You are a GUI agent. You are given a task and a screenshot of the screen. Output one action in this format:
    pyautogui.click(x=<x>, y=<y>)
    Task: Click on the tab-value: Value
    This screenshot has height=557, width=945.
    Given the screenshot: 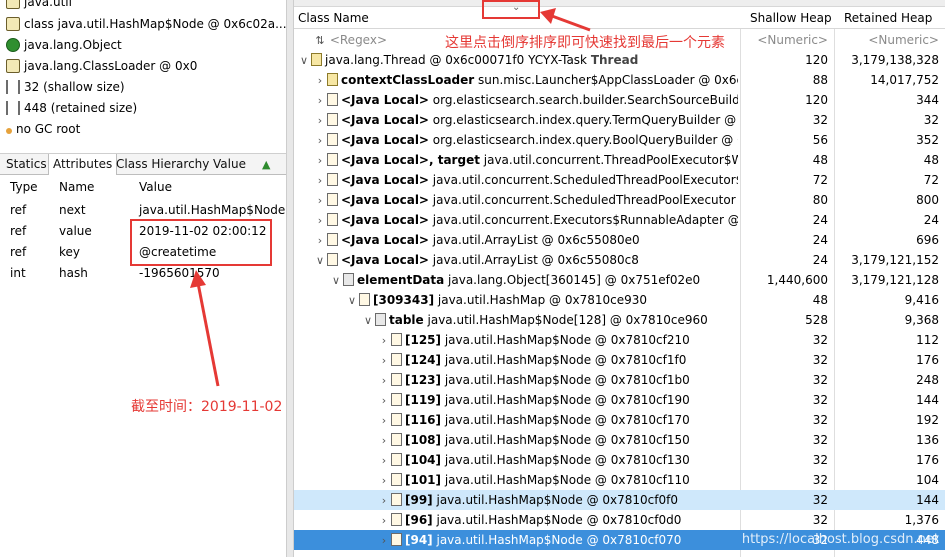 What is the action you would take?
    pyautogui.click(x=229, y=164)
    